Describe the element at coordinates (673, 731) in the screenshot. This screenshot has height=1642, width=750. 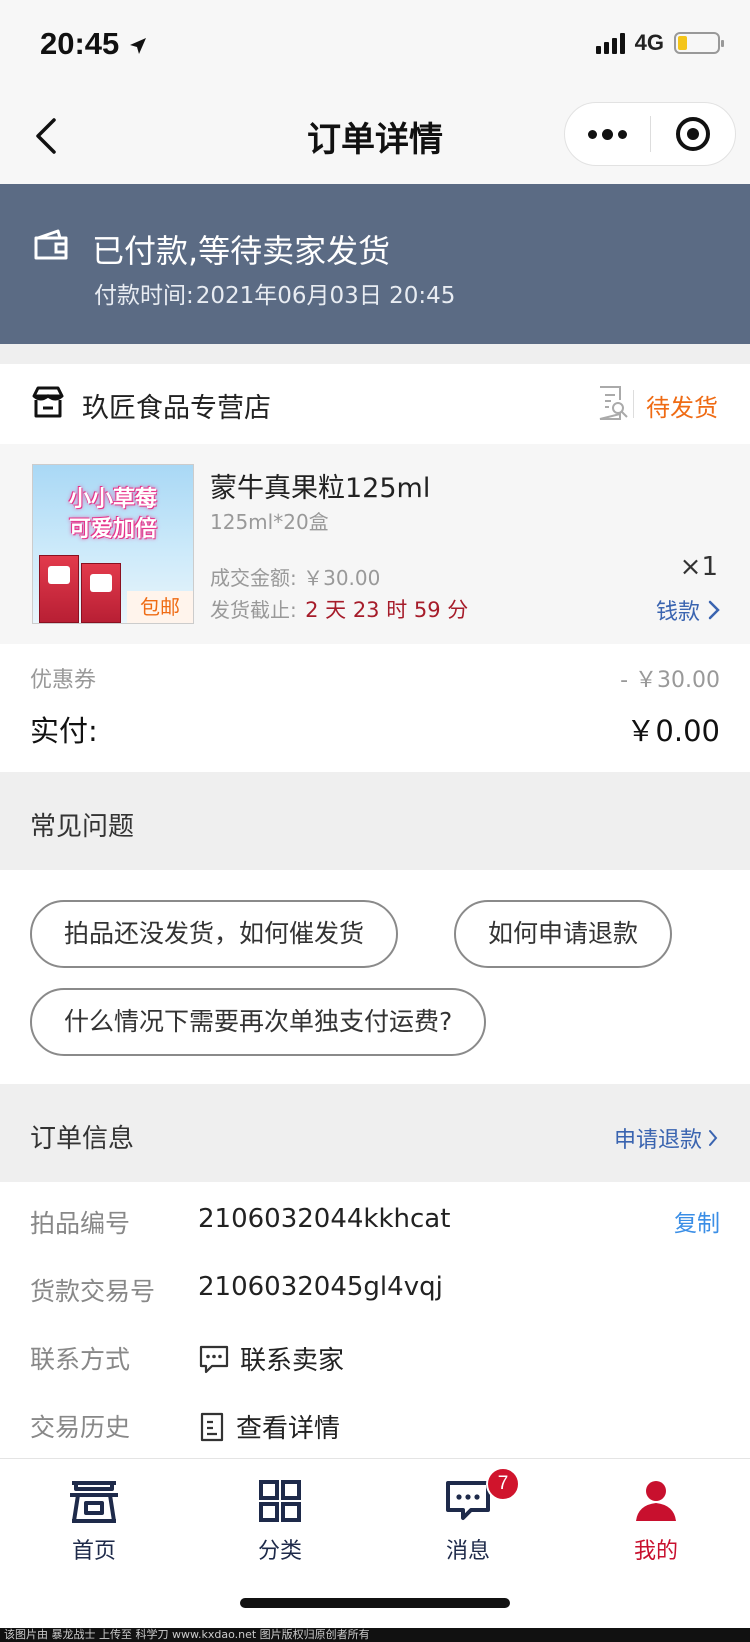
I see `paid-value: ￥0.00` at that location.